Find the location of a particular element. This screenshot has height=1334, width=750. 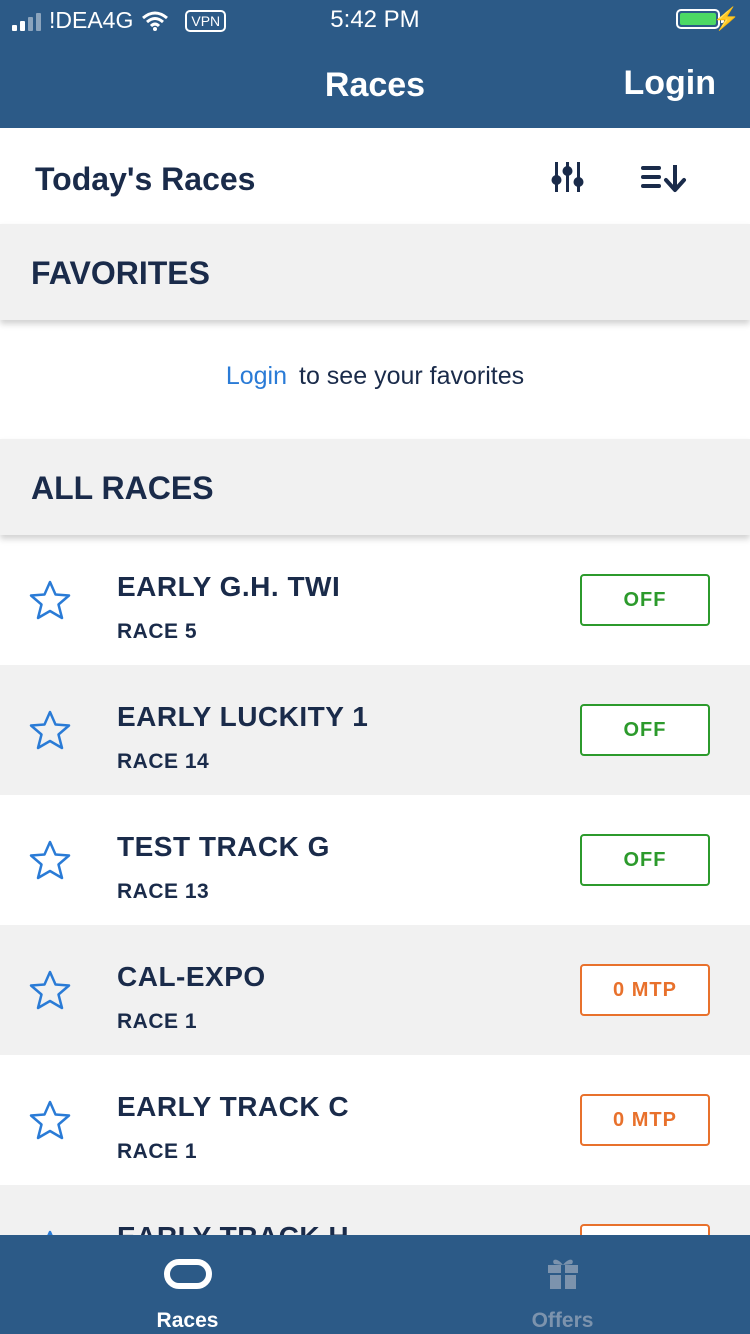

race-number: RACE 5 is located at coordinates (157, 631).